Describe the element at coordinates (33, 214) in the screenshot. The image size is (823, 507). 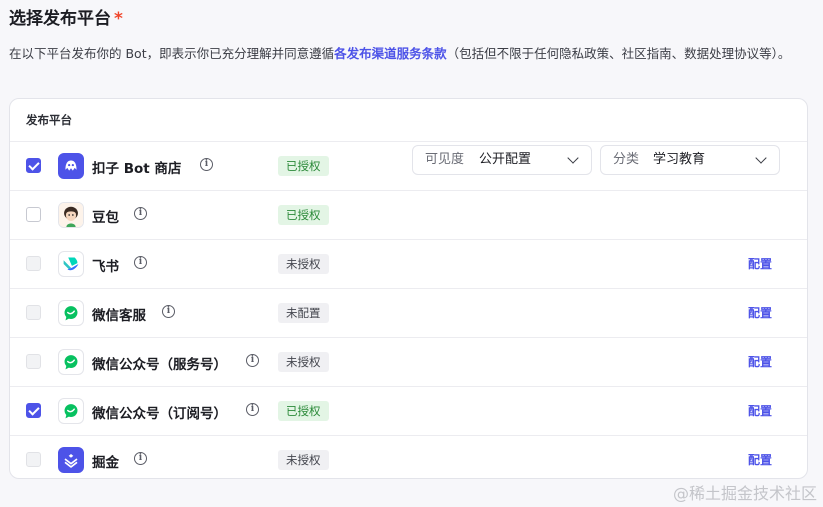
I see `platform-checkbox-doubao` at that location.